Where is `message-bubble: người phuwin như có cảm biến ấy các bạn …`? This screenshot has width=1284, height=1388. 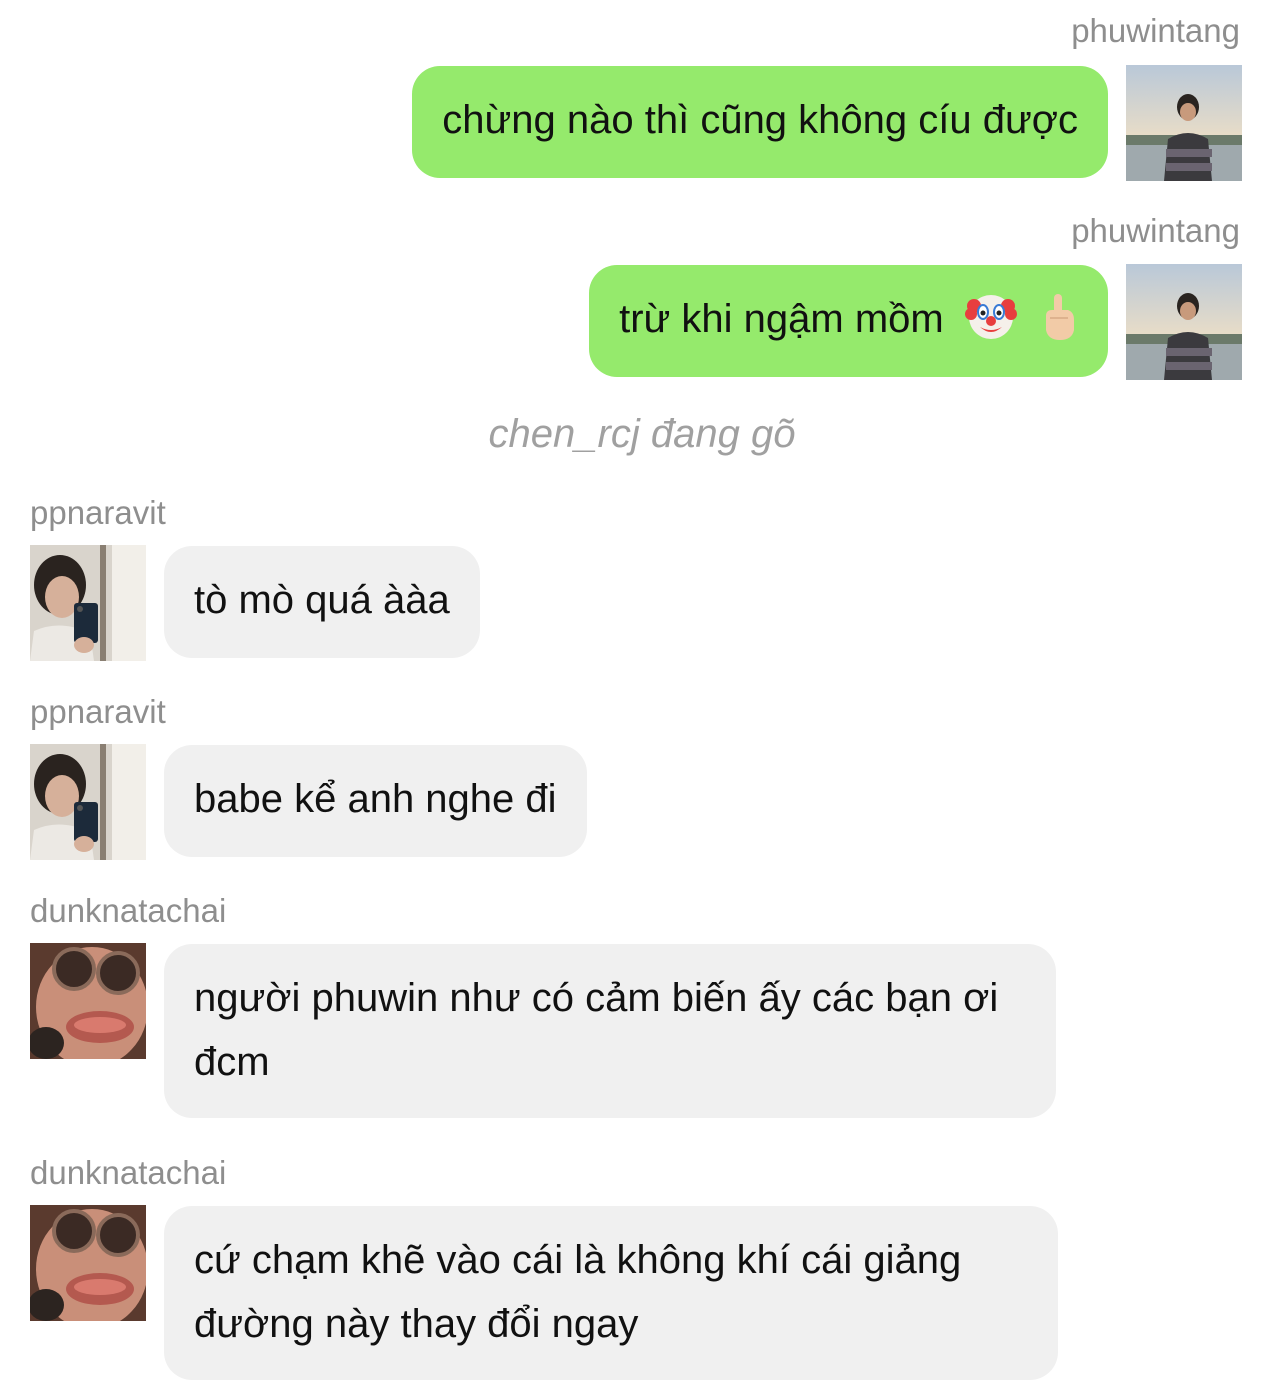
message-bubble: người phuwin như có cảm biến ấy các bạn … is located at coordinates (610, 1031).